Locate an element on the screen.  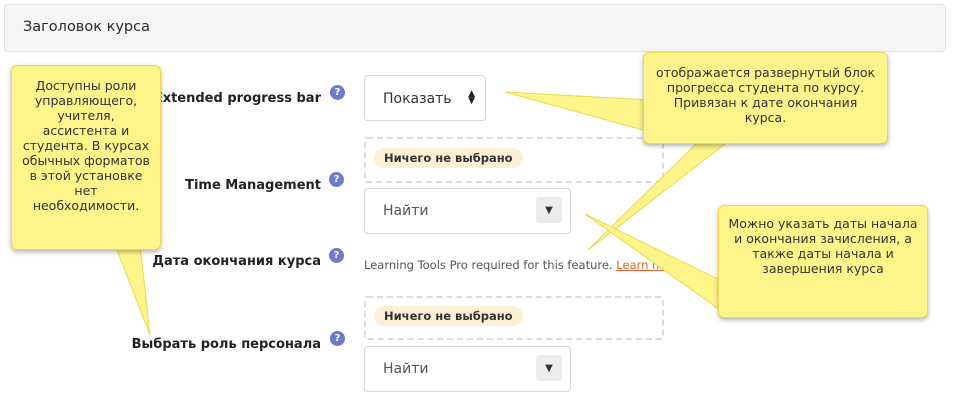
bottom-callout-pointer is located at coordinates (652, 262).